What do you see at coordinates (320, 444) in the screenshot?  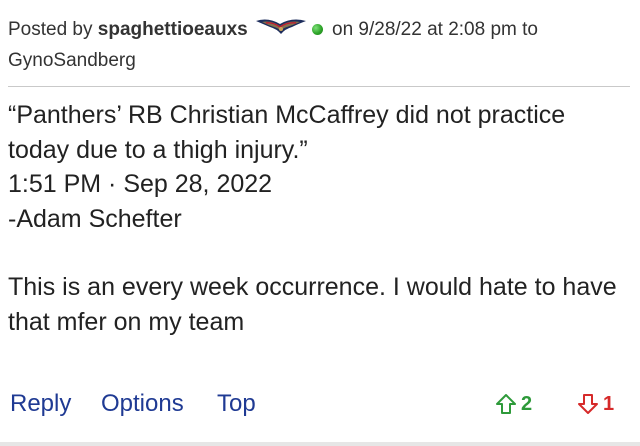 I see `post-bottom-border` at bounding box center [320, 444].